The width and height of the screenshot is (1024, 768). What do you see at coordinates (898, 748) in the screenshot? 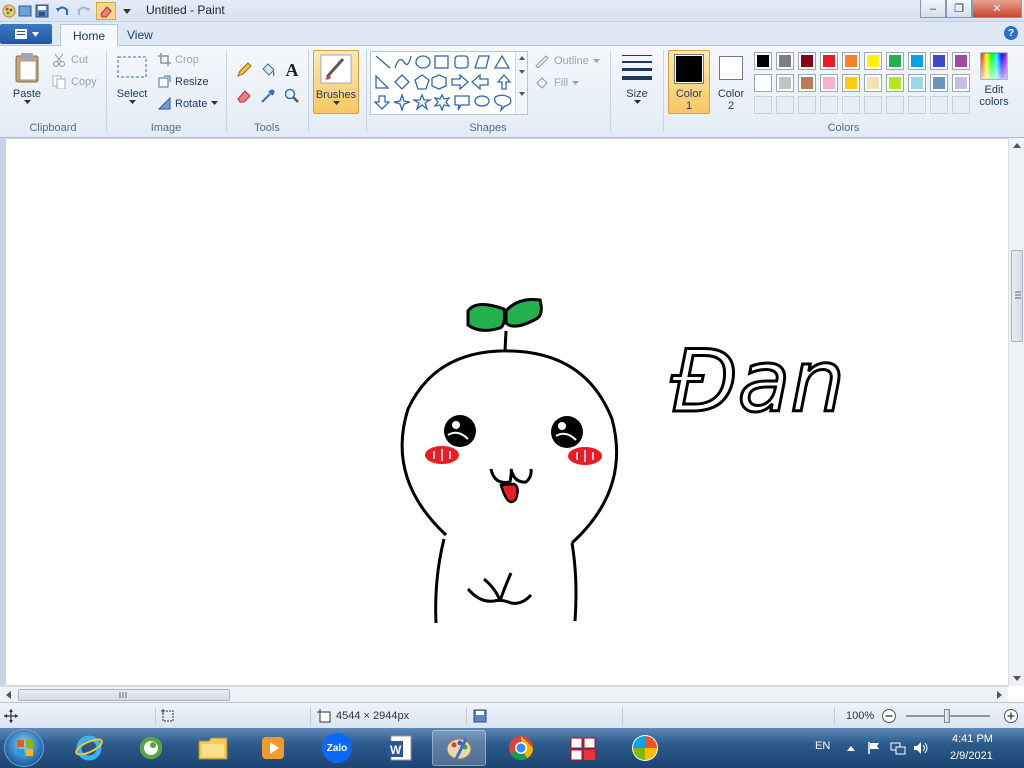
I see `network-icon` at bounding box center [898, 748].